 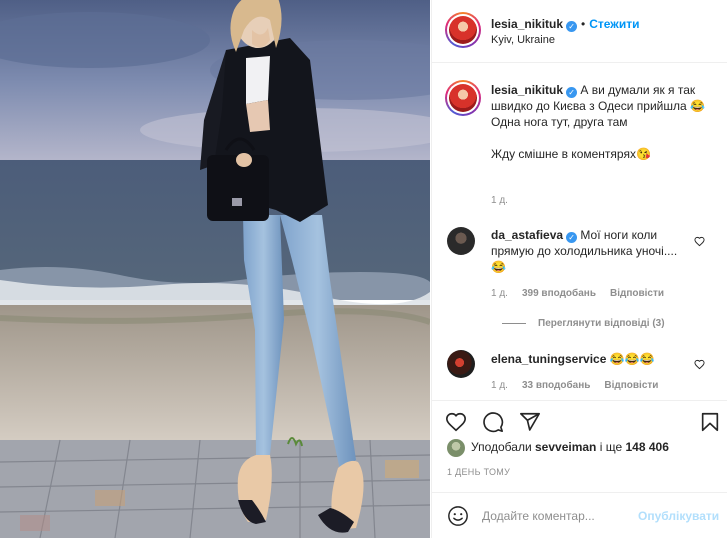 What do you see at coordinates (478, 472) in the screenshot?
I see `post-timestamp: 1 ДЕНЬ ТОМУ` at bounding box center [478, 472].